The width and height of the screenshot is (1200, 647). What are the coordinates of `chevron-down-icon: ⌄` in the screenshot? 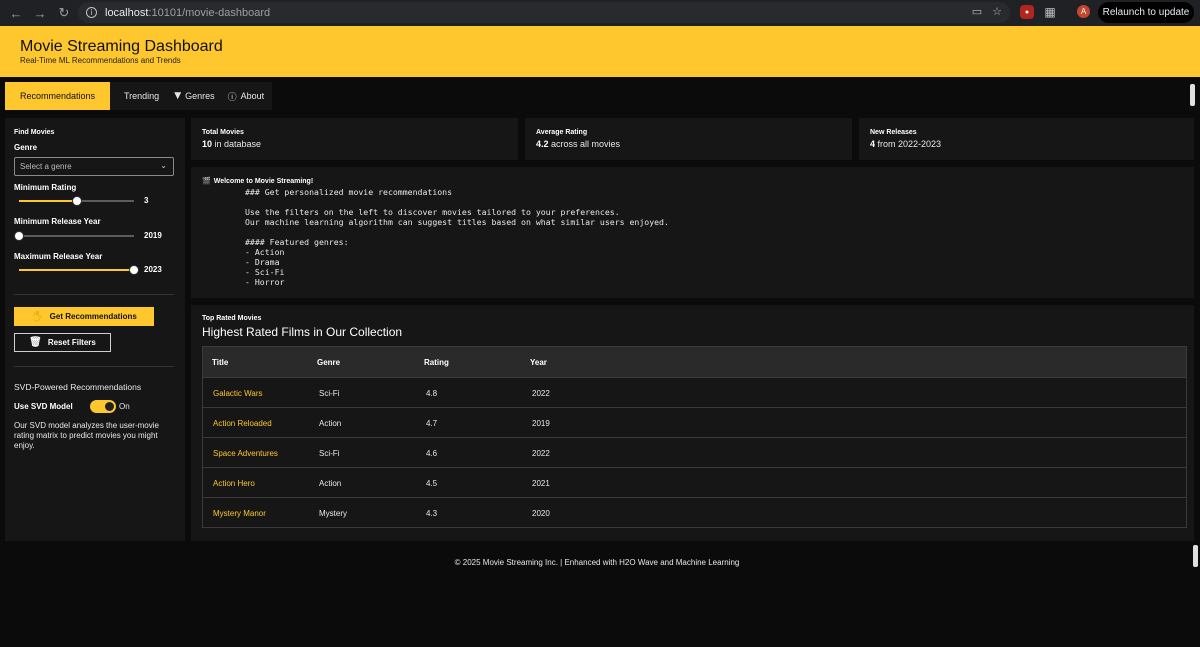 It's located at (163, 165).